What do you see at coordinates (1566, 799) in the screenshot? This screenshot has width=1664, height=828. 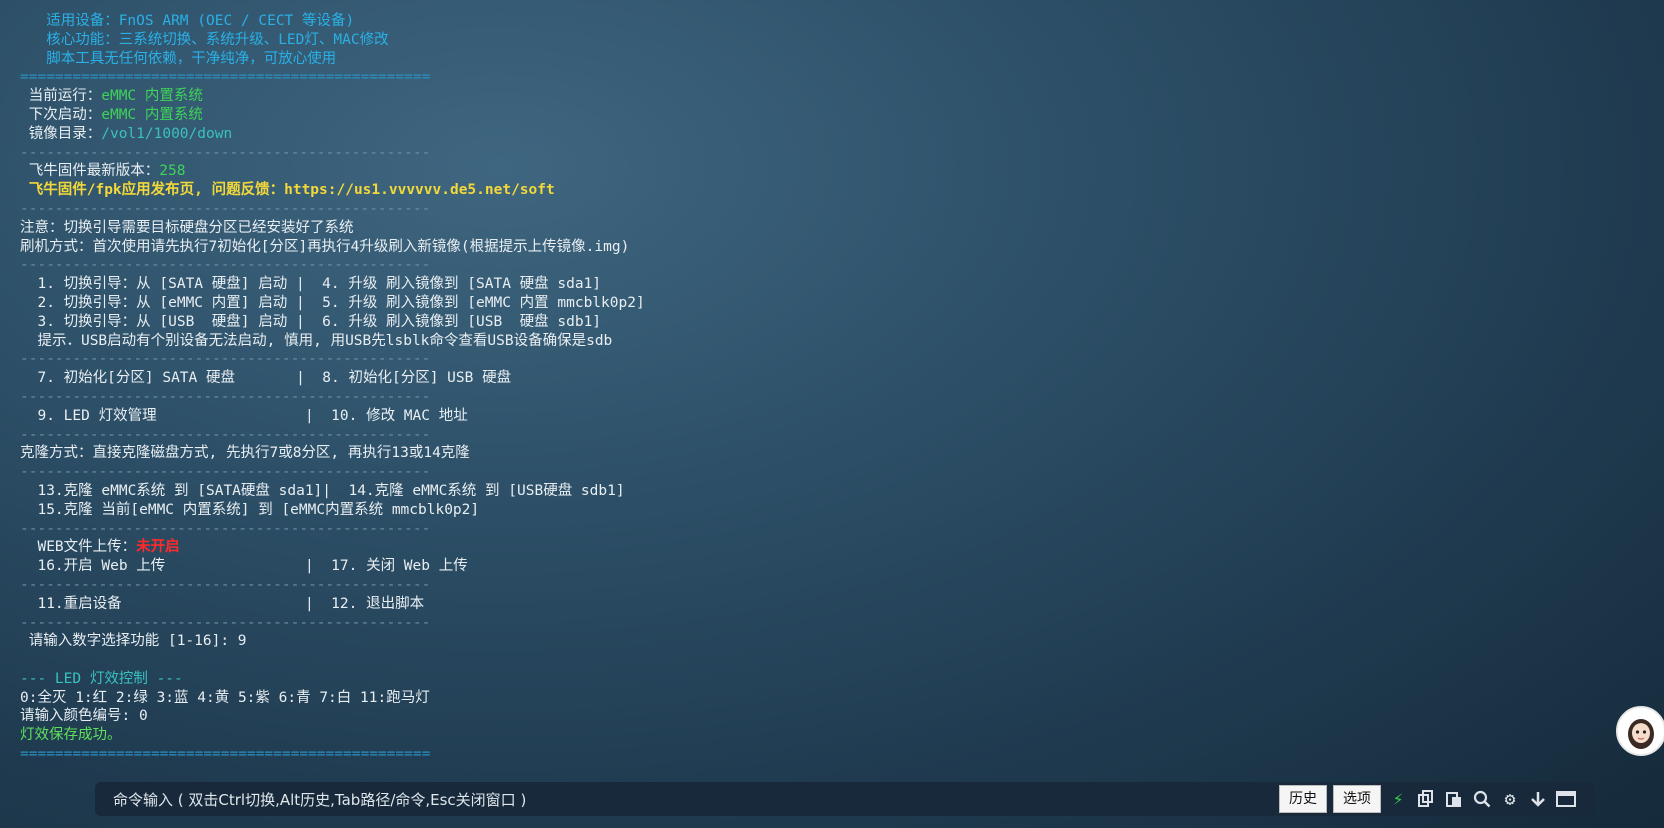 I see `window-icon` at bounding box center [1566, 799].